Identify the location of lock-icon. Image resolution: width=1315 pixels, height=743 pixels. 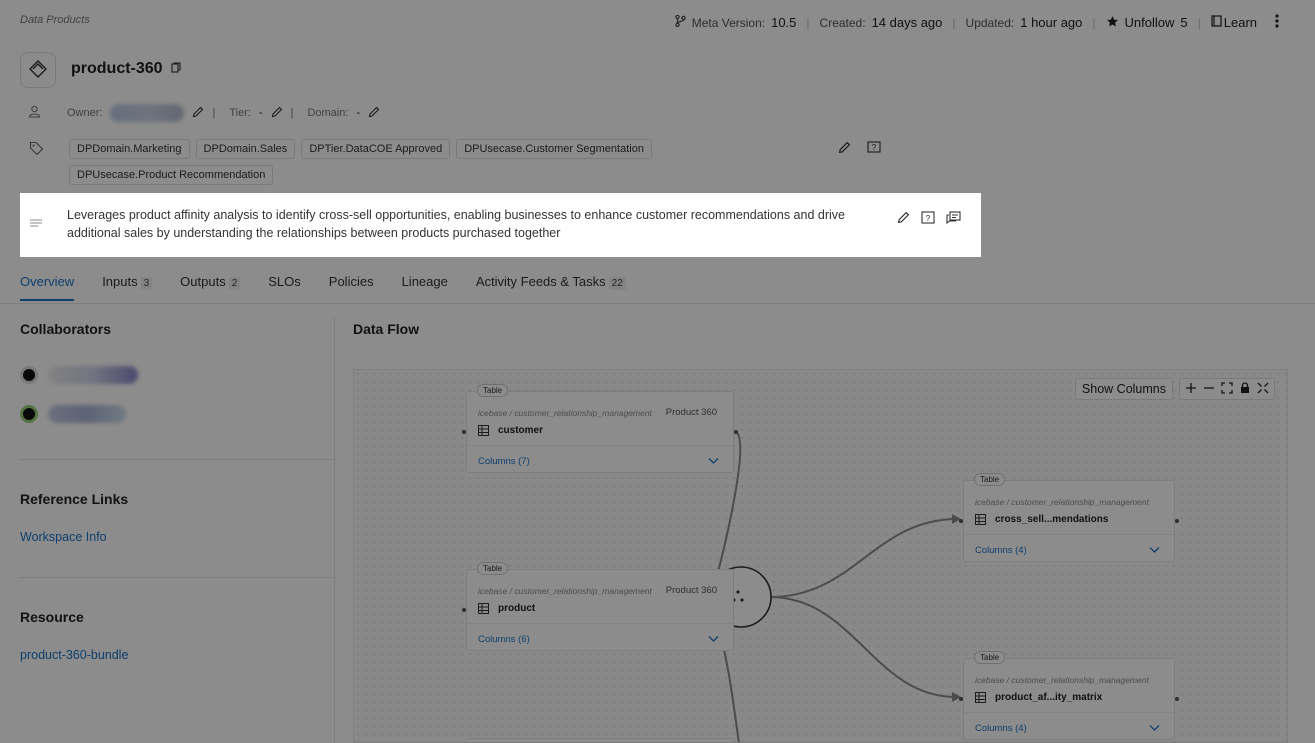
(1245, 389).